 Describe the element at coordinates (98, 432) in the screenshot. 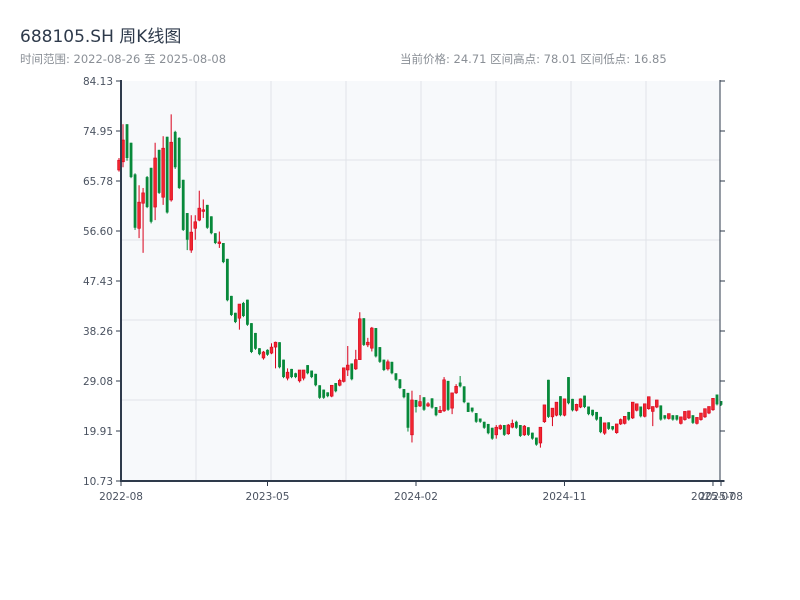

I see `y-tick-label: 19.91` at that location.